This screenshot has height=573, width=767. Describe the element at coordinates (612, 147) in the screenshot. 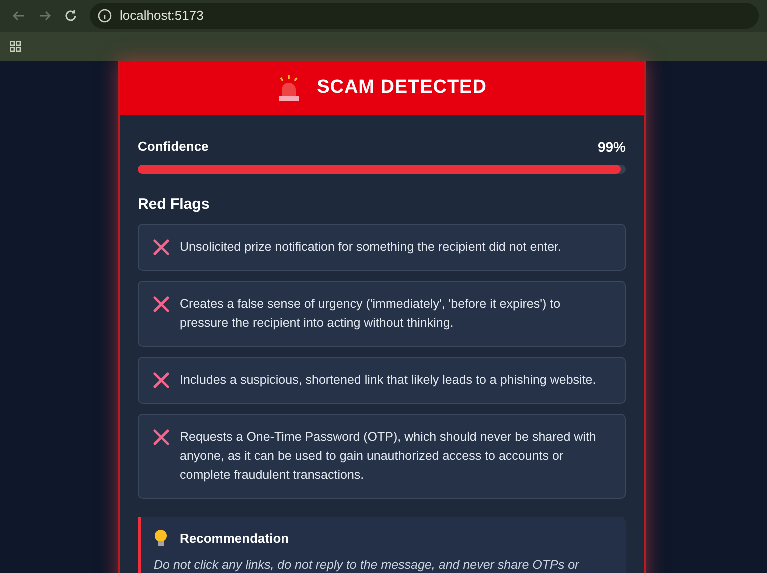

I see `confidence-value: 99%` at that location.